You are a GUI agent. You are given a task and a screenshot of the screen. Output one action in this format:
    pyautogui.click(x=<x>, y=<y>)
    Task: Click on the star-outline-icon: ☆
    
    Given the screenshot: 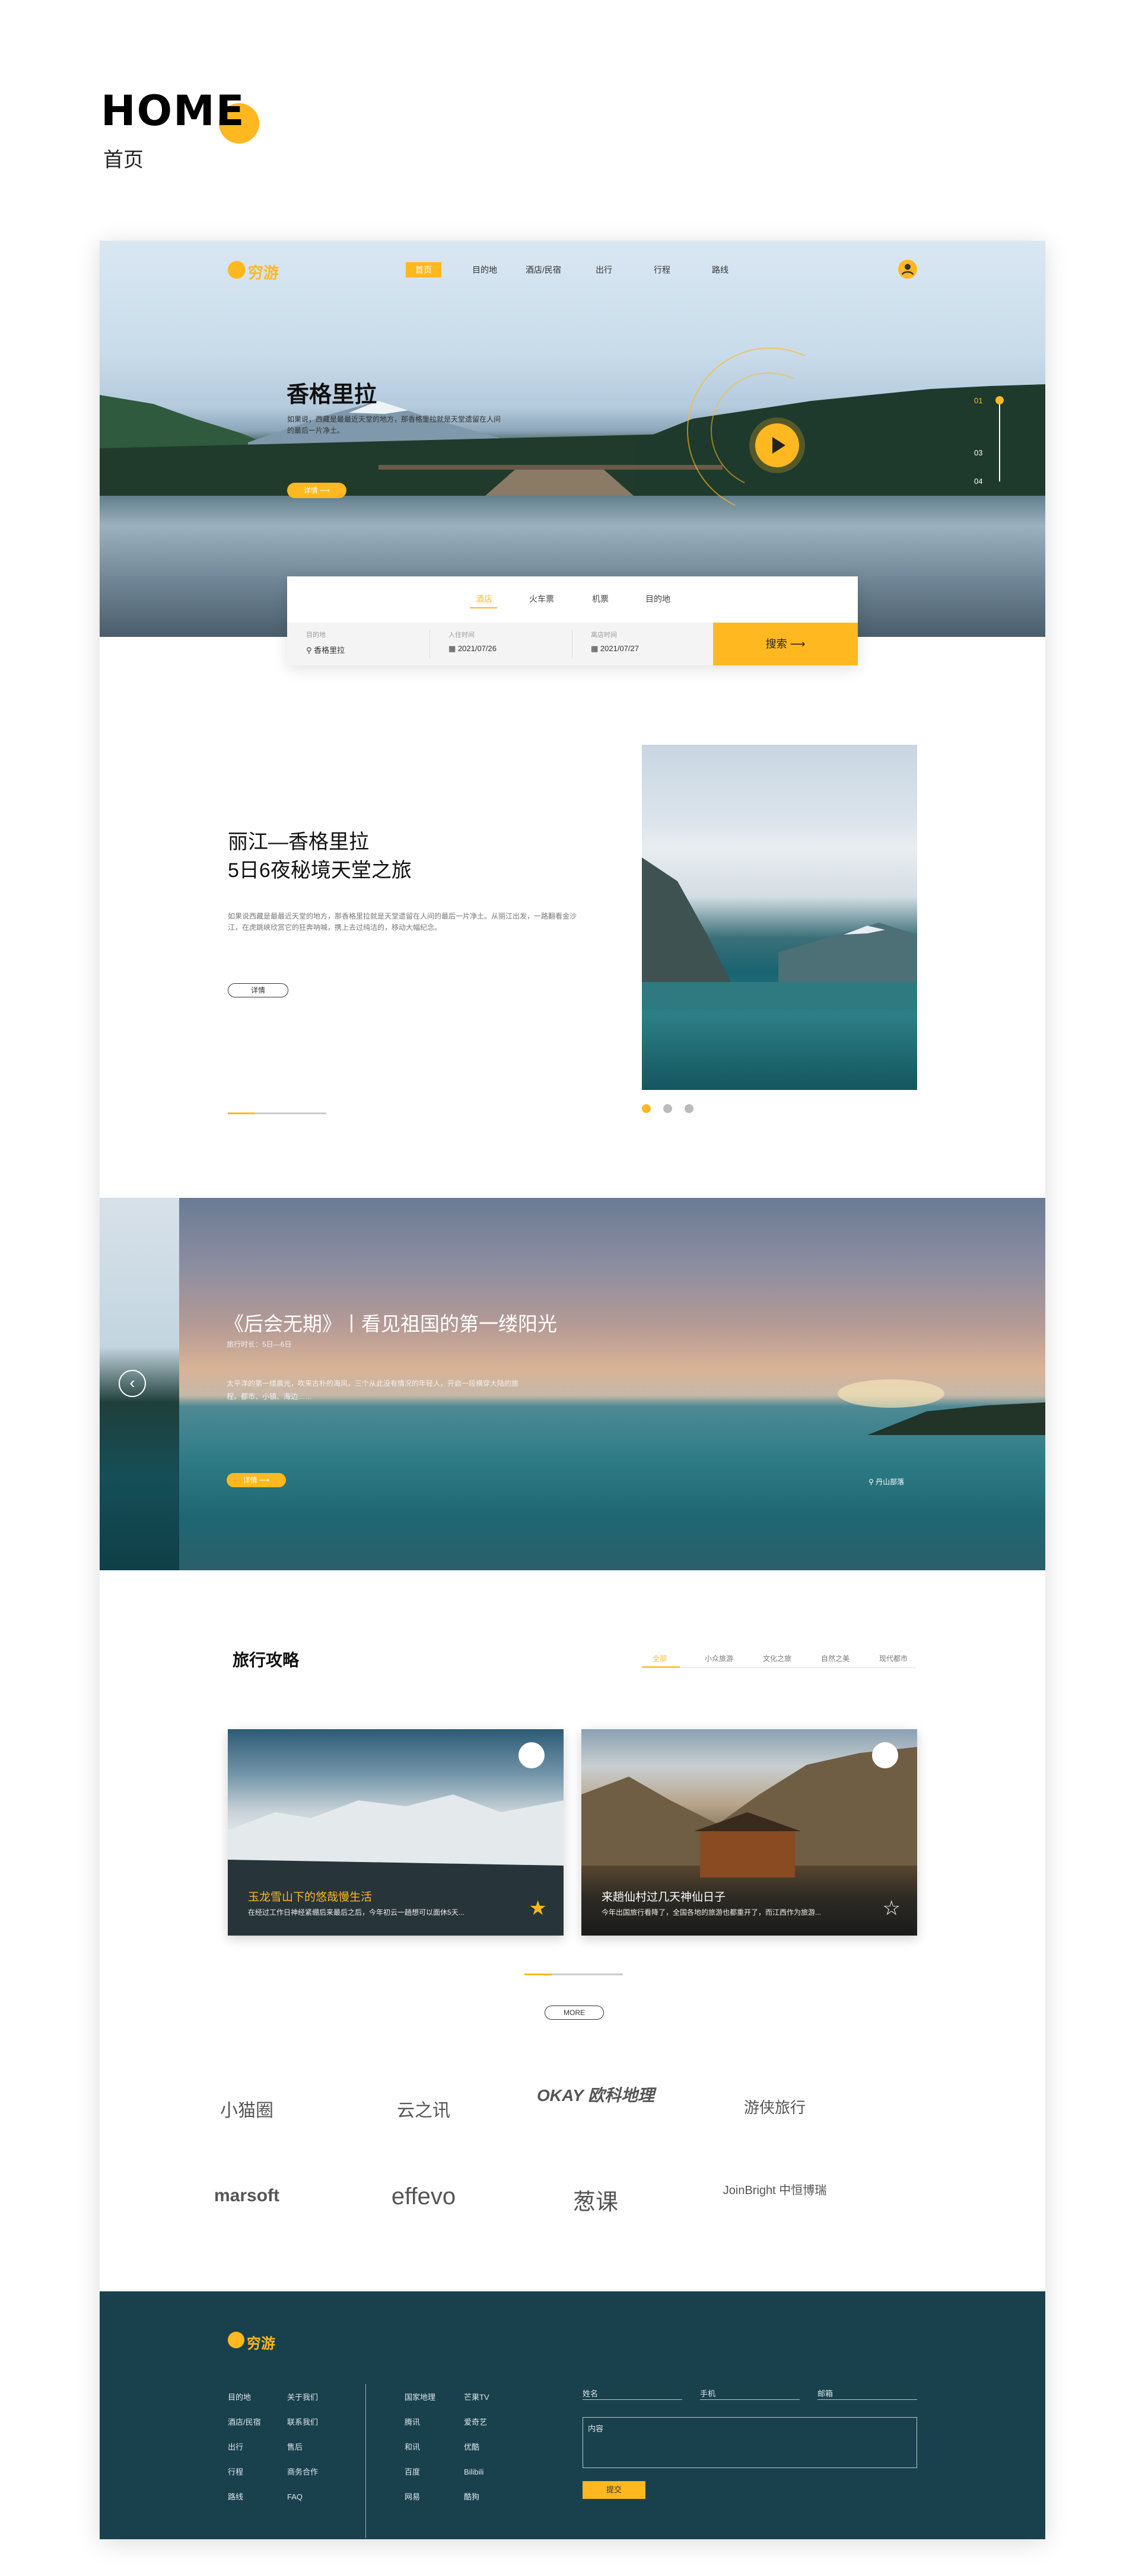 What is the action you would take?
    pyautogui.click(x=892, y=1908)
    